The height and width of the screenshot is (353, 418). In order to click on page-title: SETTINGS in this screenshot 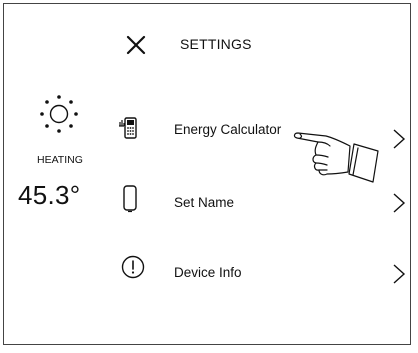, I will do `click(216, 44)`.